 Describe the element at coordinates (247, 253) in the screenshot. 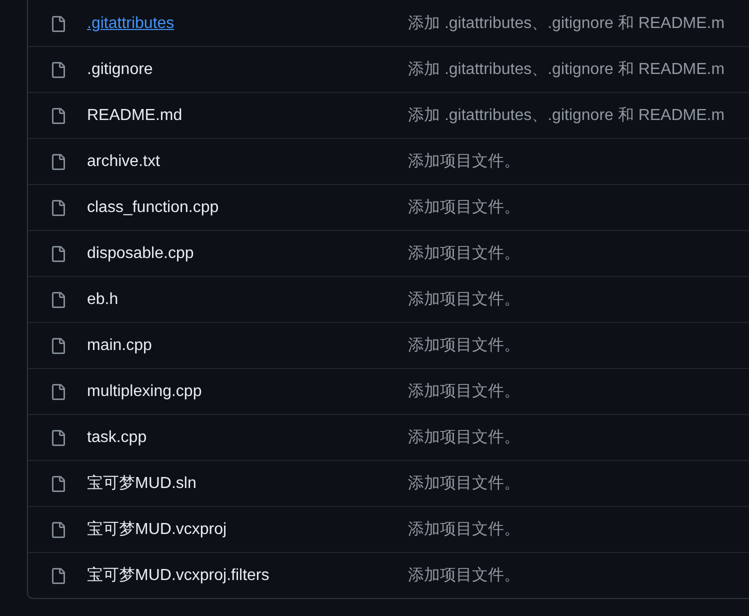

I see `file-link: disposable.cpp` at that location.